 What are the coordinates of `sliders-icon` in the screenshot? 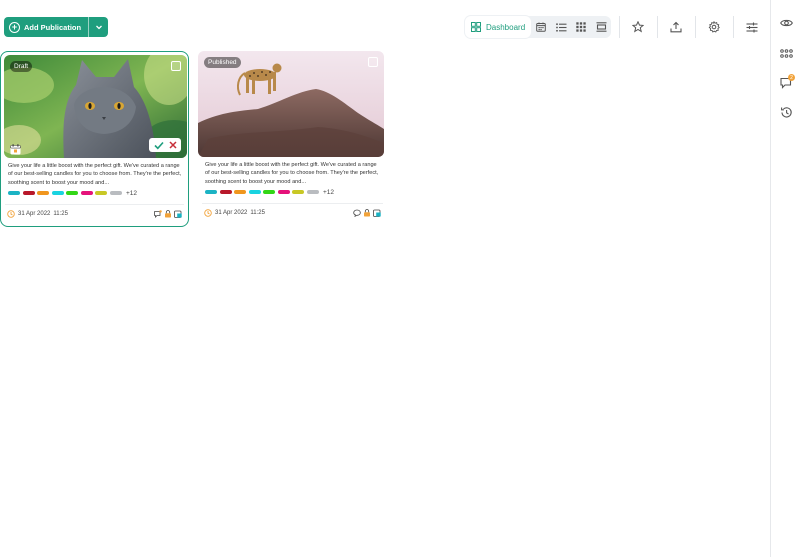 It's located at (752, 27).